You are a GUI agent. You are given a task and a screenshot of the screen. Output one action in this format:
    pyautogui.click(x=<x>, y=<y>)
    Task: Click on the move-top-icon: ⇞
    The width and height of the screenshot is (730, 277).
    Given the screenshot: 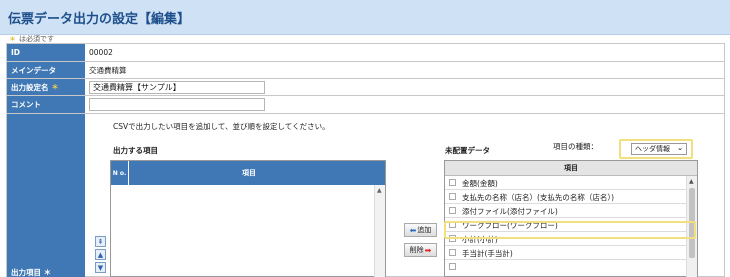 What is the action you would take?
    pyautogui.click(x=100, y=241)
    